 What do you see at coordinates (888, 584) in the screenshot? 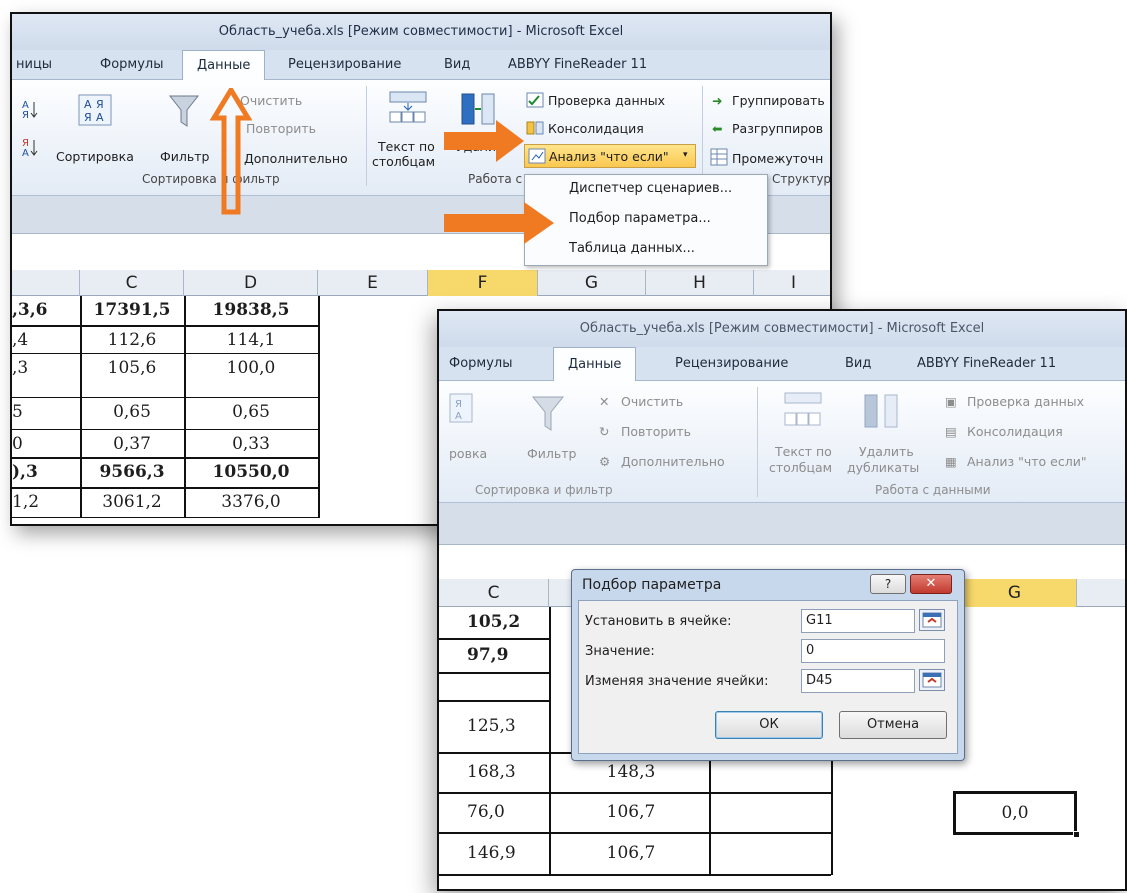
I see `help-button: ?` at bounding box center [888, 584].